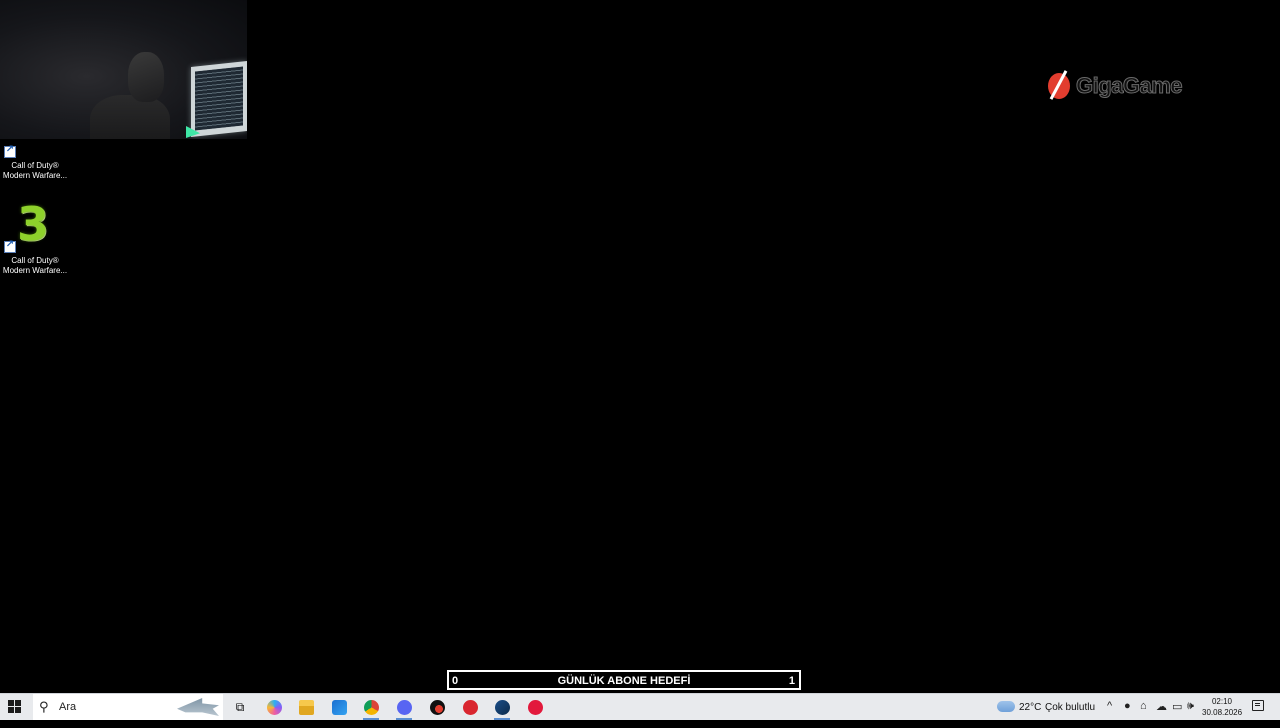 The image size is (1280, 728). Describe the element at coordinates (128, 707) in the screenshot. I see `taskbar-search-box: ⚲ Ara` at that location.